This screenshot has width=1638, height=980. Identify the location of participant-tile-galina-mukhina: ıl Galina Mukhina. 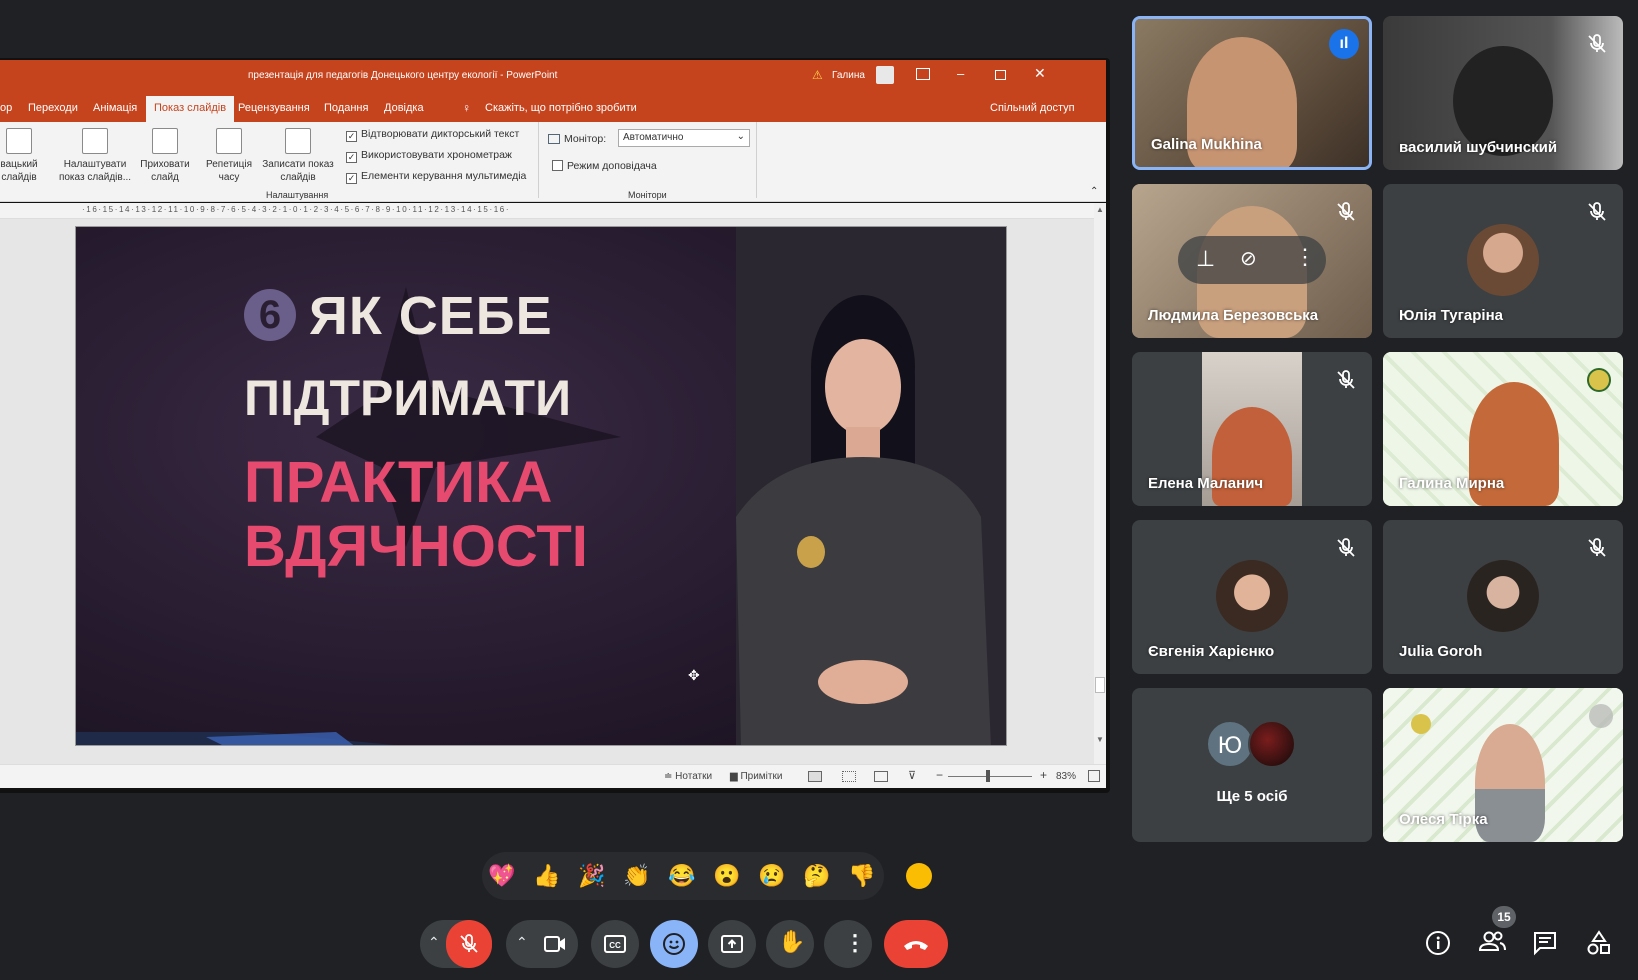
(1252, 93).